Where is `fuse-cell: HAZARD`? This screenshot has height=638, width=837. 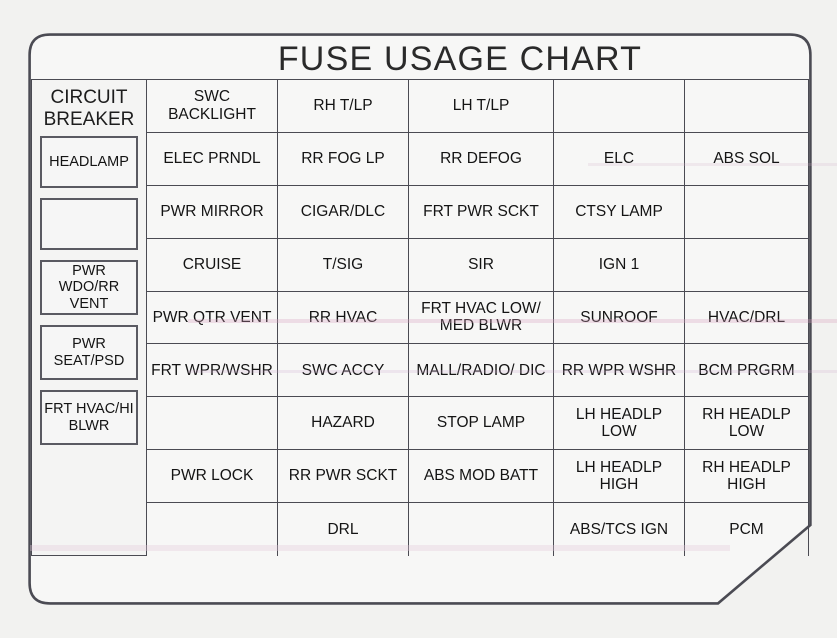
fuse-cell: HAZARD is located at coordinates (343, 424).